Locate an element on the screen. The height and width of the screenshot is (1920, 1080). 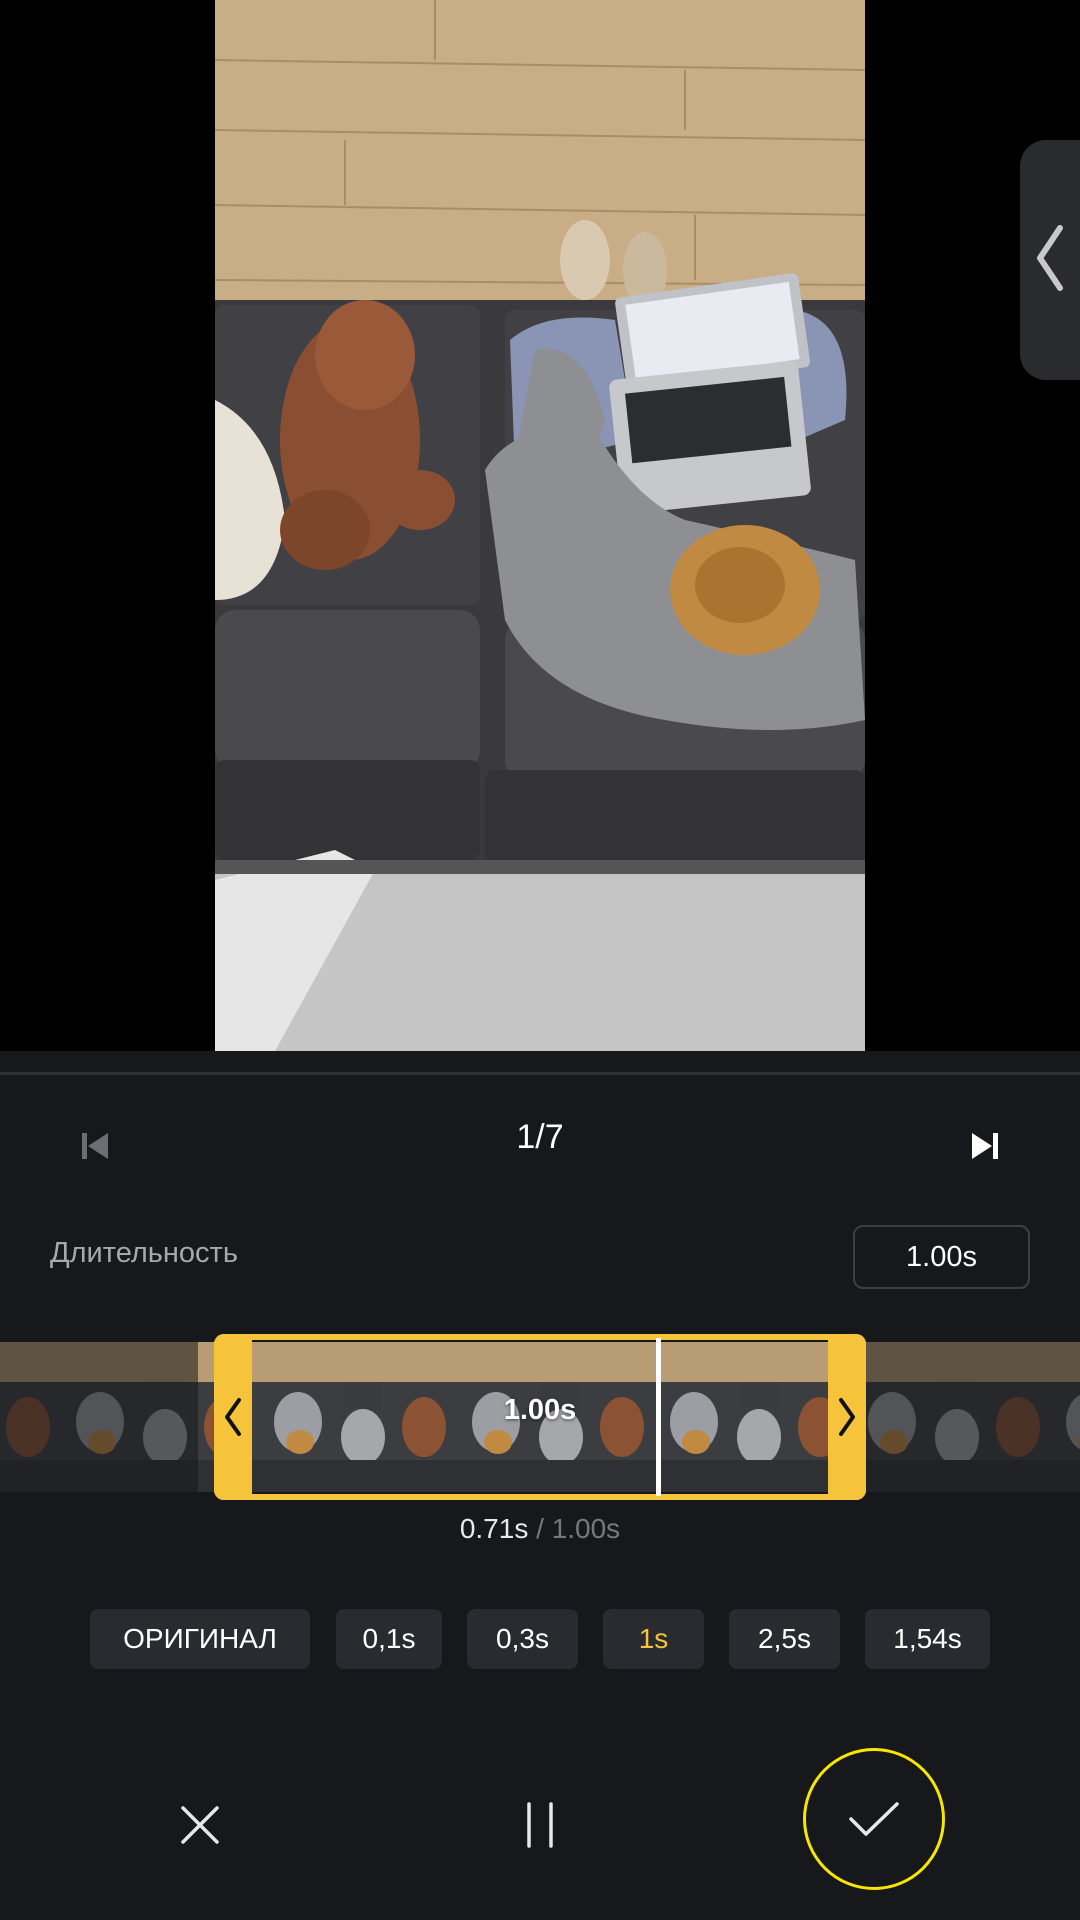
next-clip-button is located at coordinates (985, 1146).